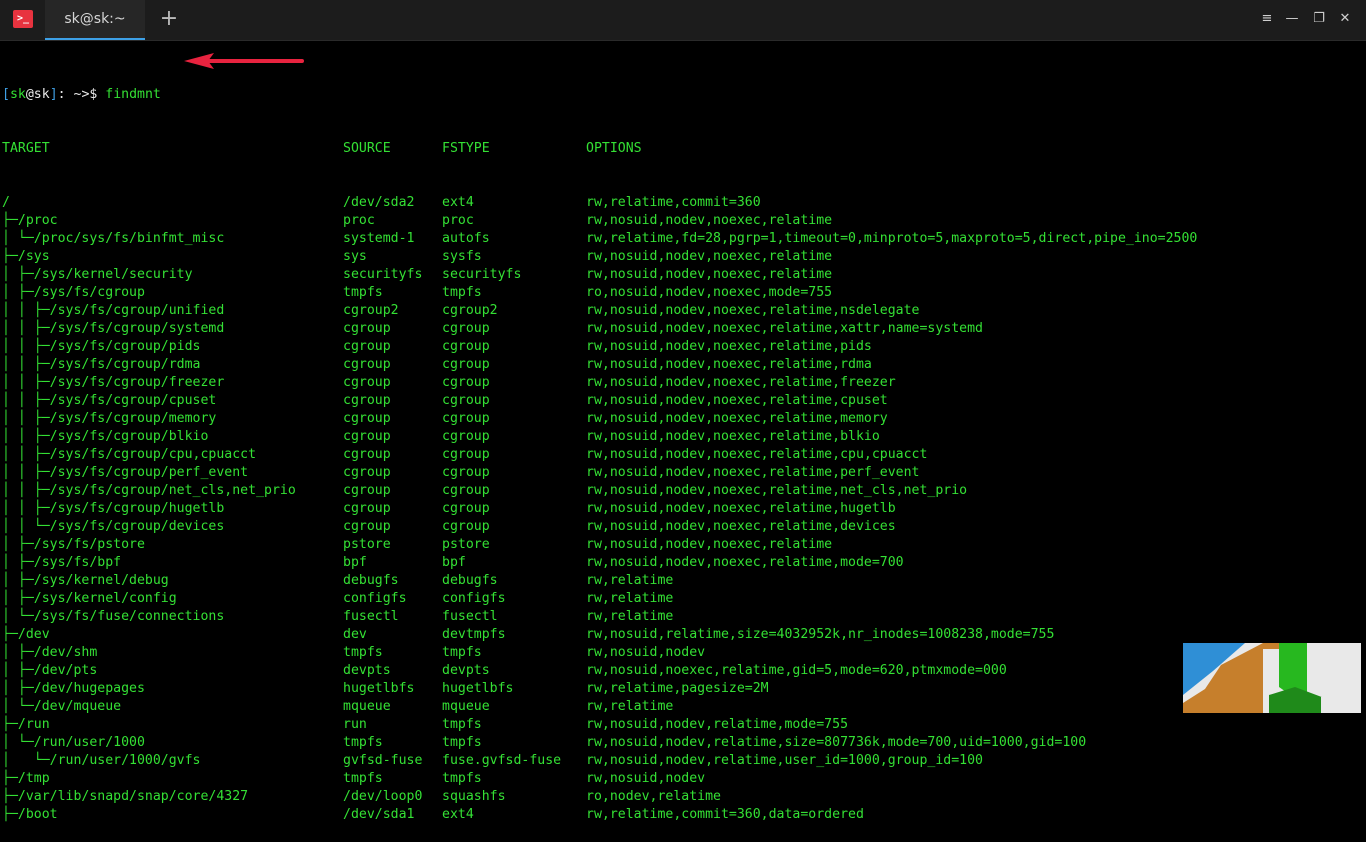 The width and height of the screenshot is (1366, 842). I want to click on row-fstype: bpf, so click(454, 562).